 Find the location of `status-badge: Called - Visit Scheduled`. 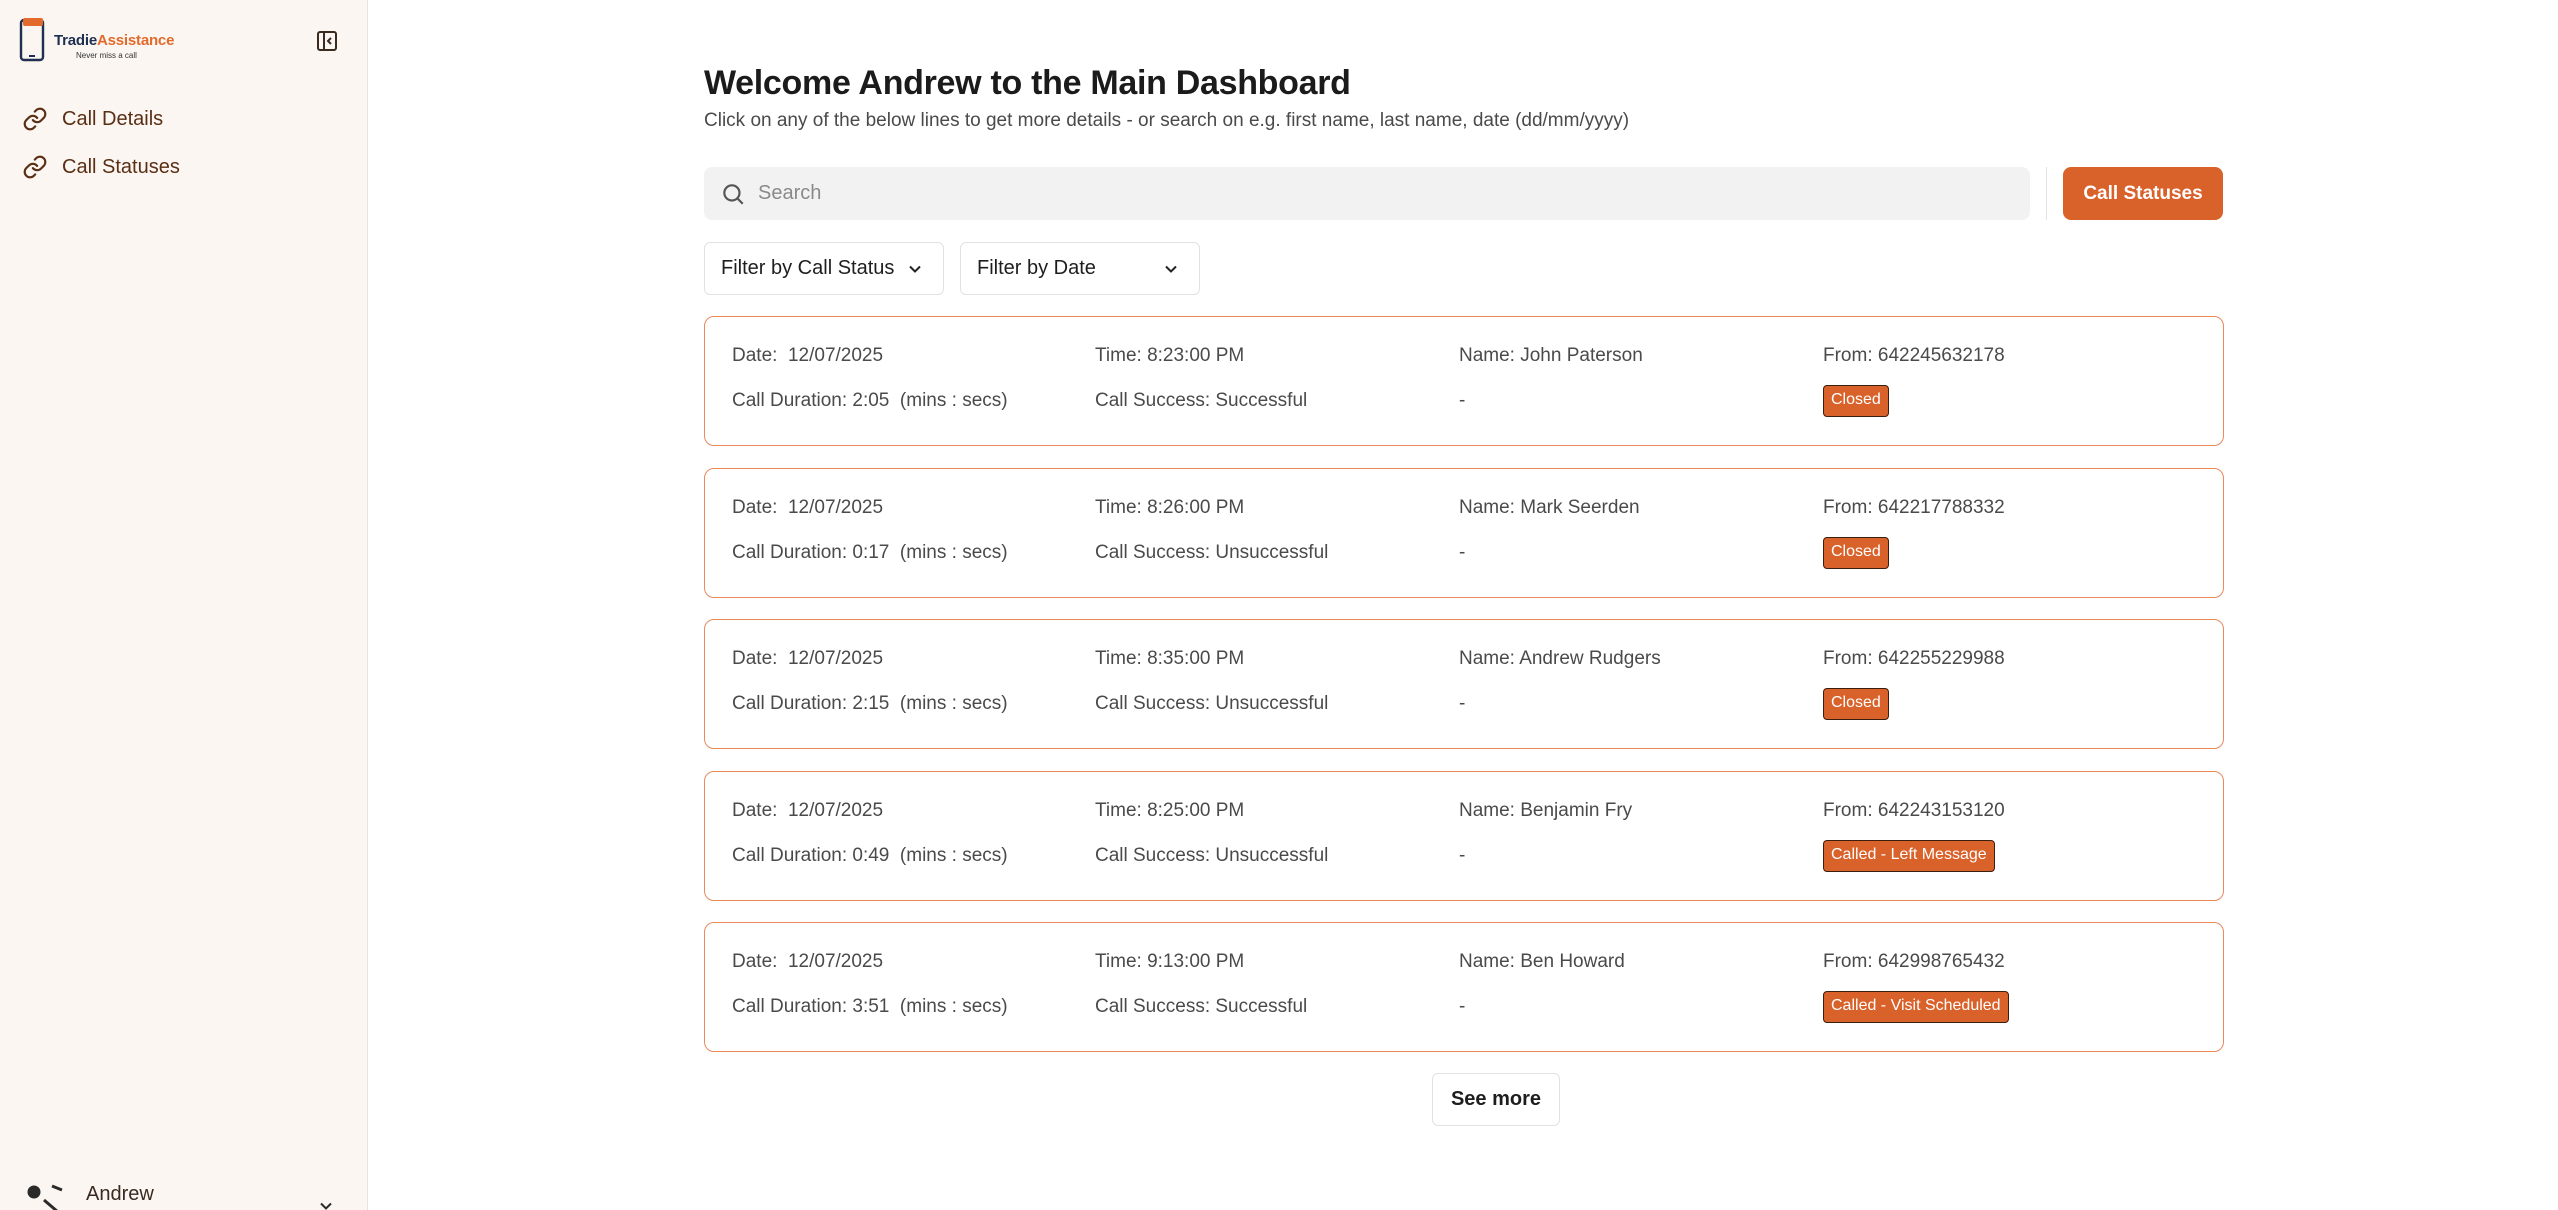

status-badge: Called - Visit Scheduled is located at coordinates (1916, 1007).